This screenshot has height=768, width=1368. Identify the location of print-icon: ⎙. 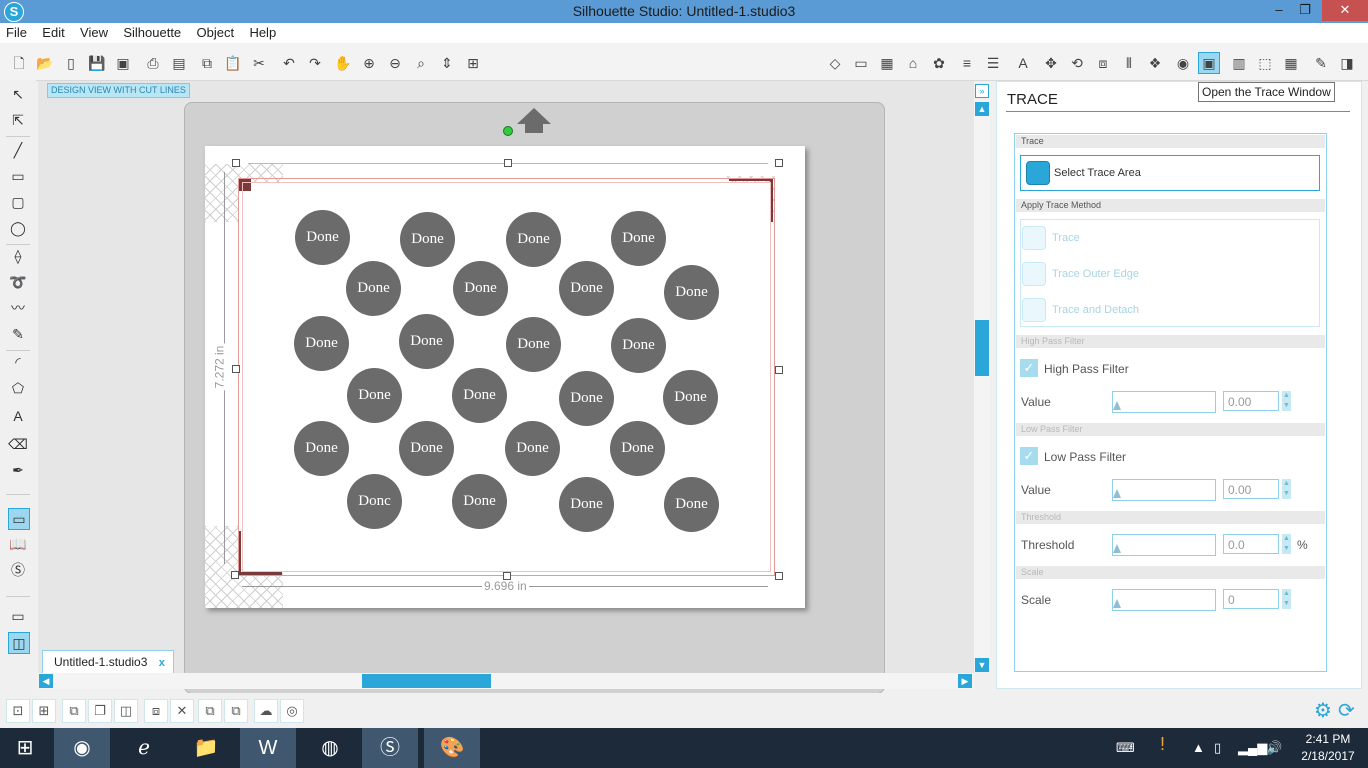
(153, 63).